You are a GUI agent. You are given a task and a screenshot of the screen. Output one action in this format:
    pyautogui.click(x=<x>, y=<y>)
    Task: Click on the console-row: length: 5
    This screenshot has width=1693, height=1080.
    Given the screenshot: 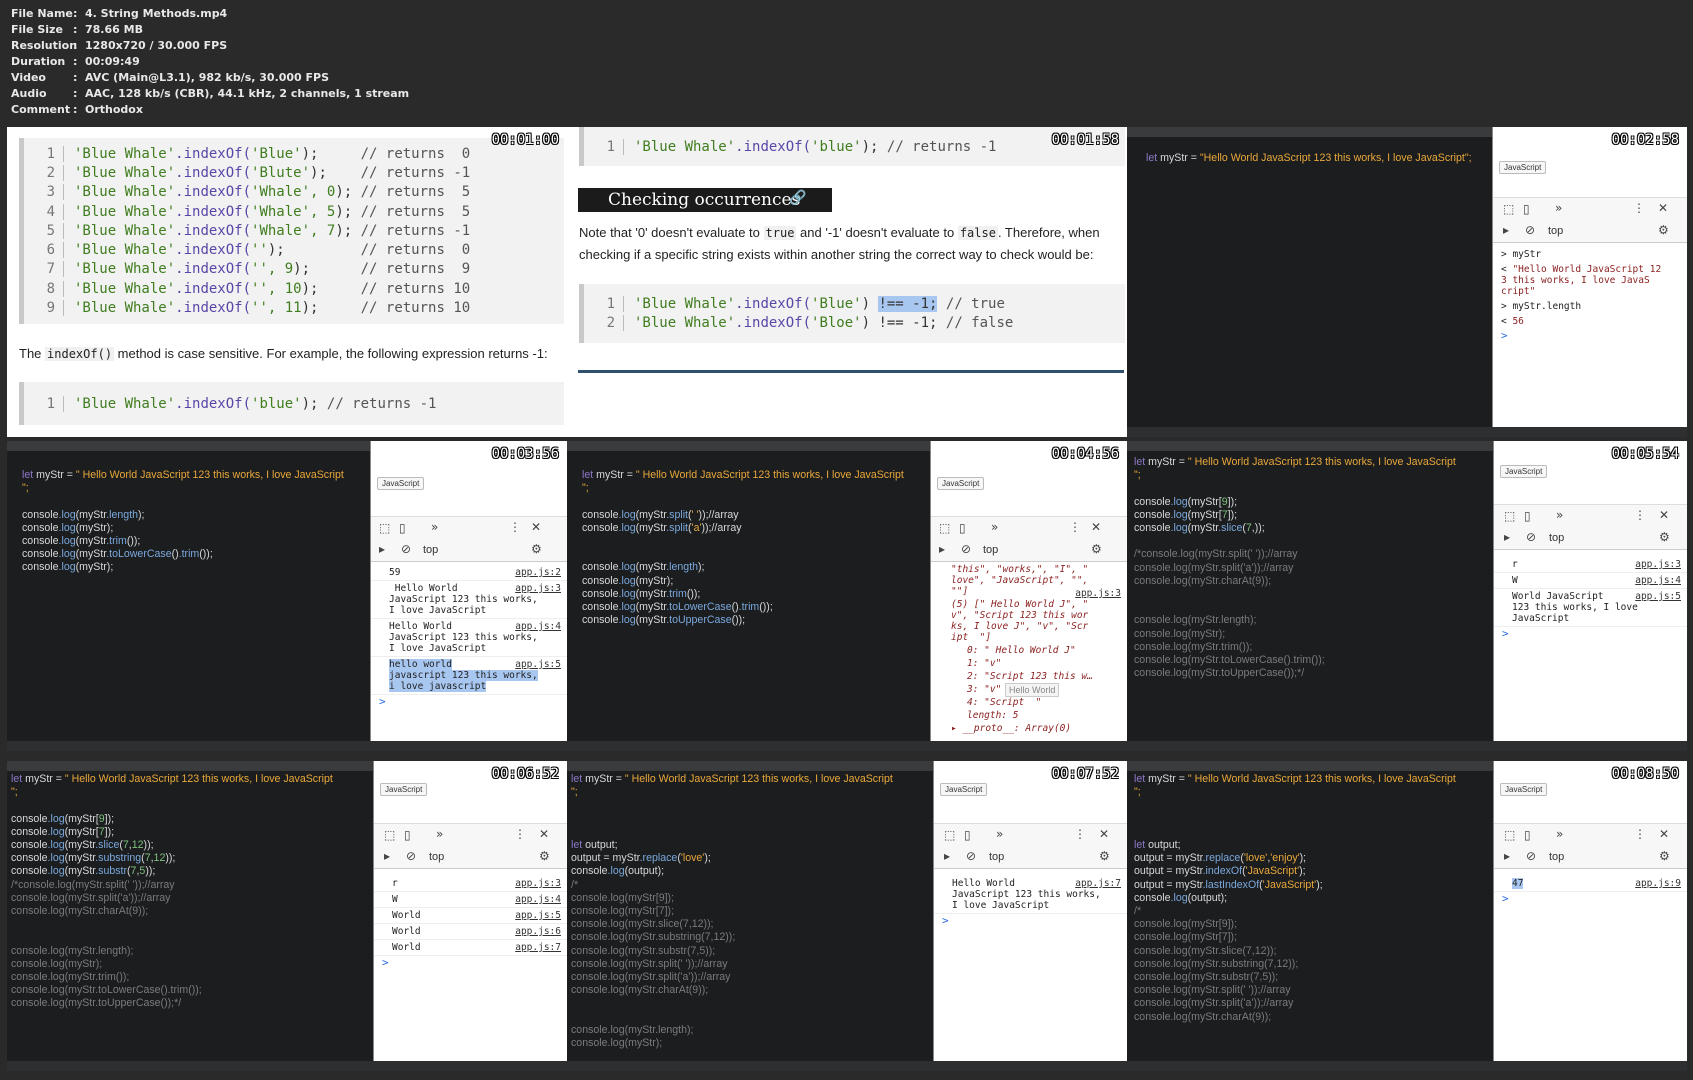 What is the action you would take?
    pyautogui.click(x=1029, y=715)
    